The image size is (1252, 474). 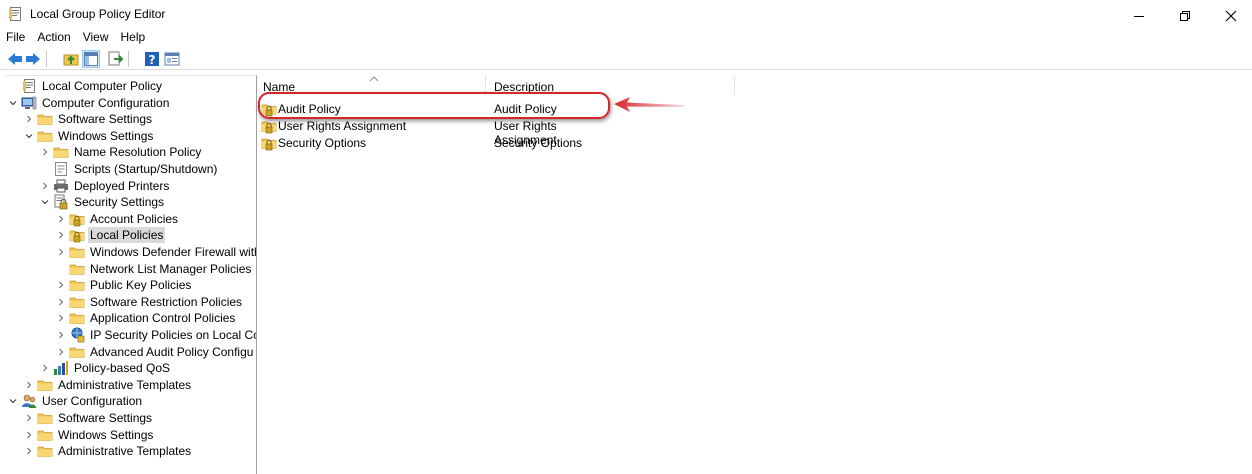 What do you see at coordinates (524, 84) in the screenshot?
I see `column-header-description: Description` at bounding box center [524, 84].